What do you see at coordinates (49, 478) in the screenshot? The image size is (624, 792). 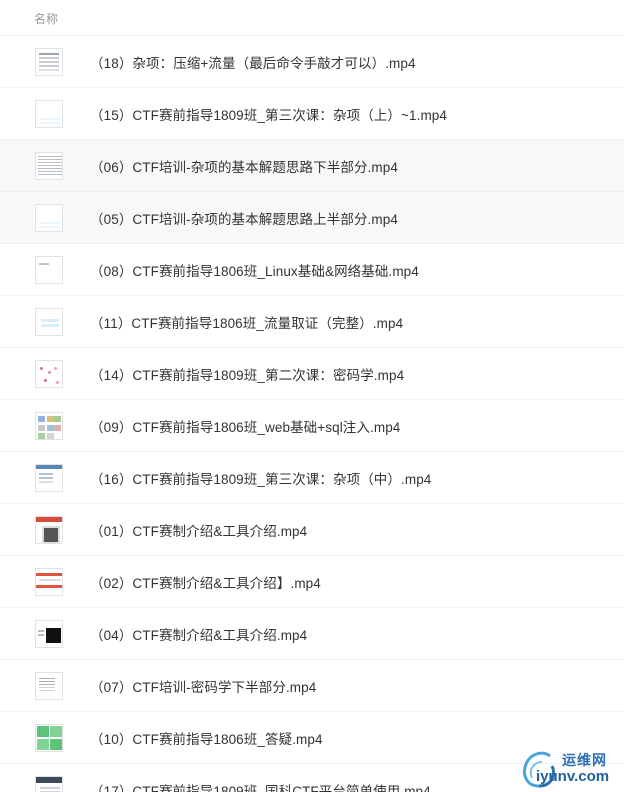 I see `ui-thumbnail-icon` at bounding box center [49, 478].